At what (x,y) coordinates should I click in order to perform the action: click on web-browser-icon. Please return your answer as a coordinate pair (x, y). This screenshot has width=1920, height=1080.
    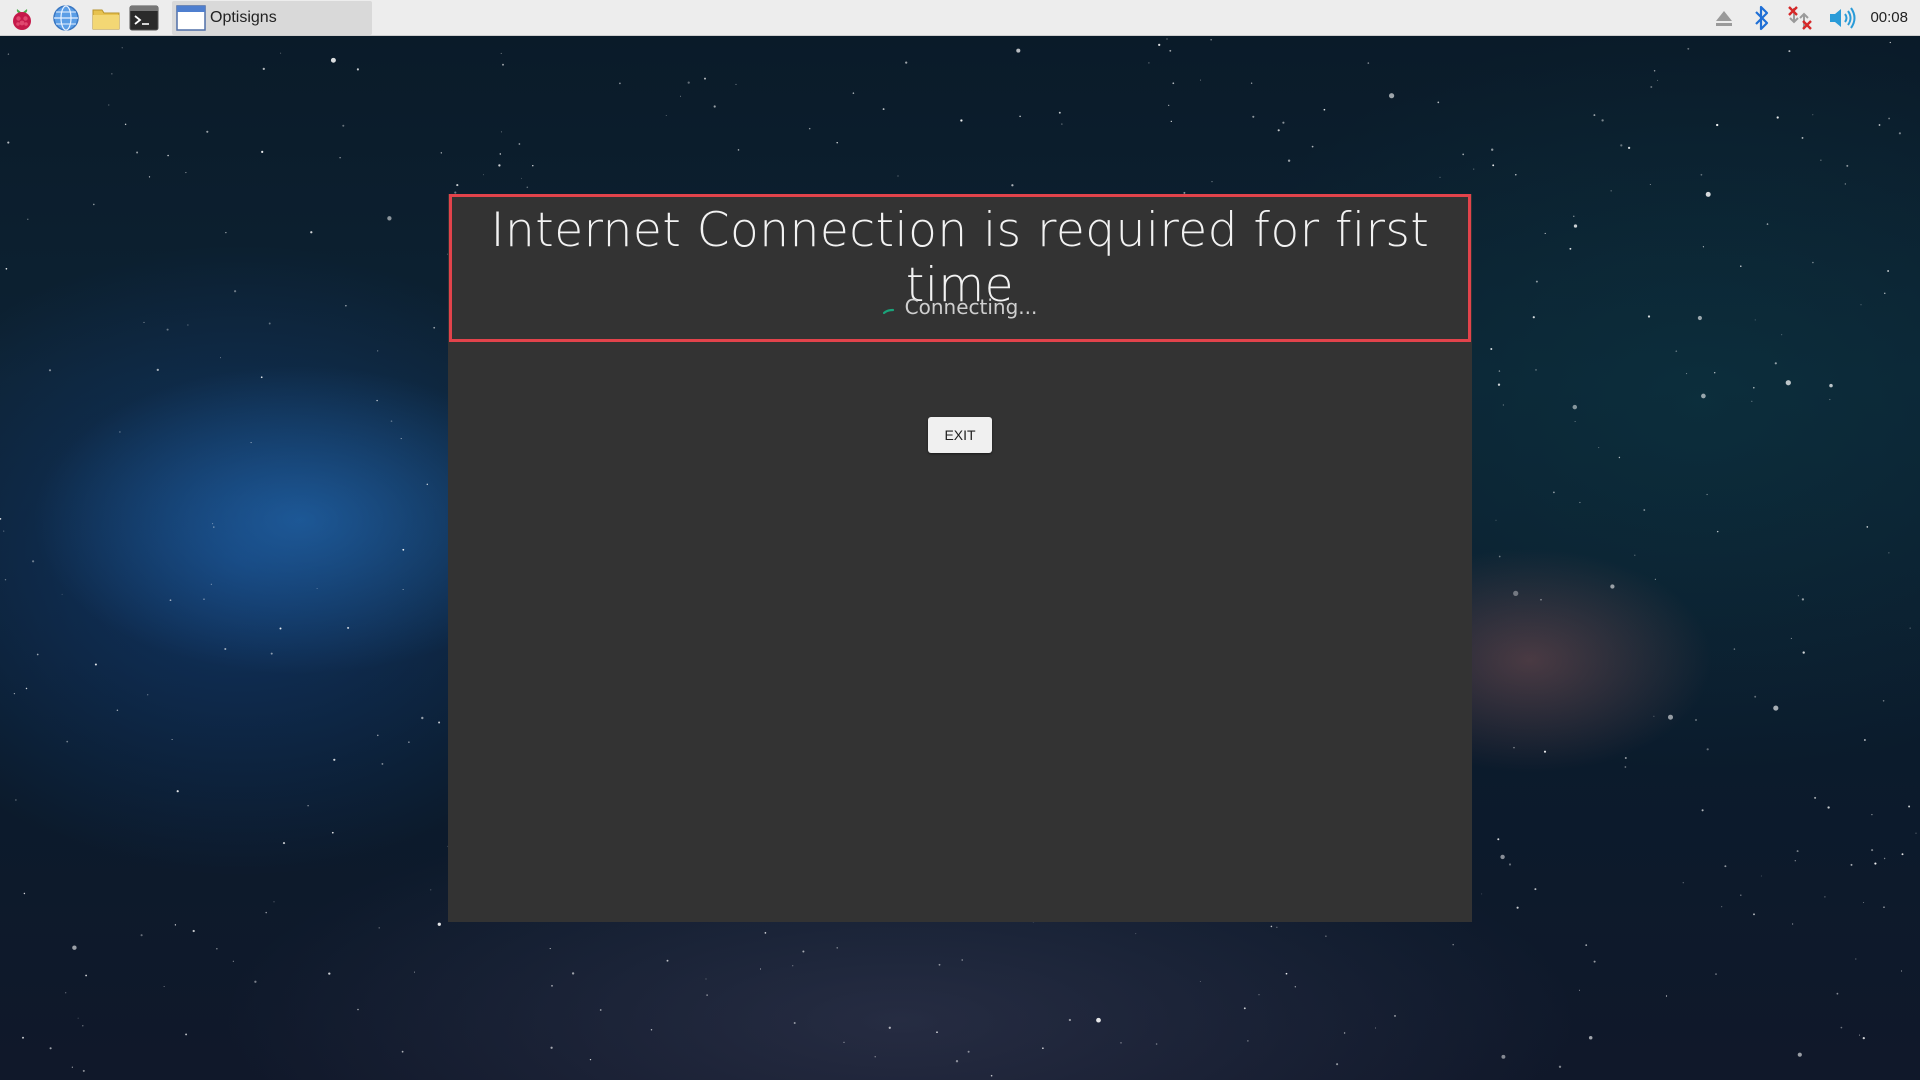
    Looking at the image, I should click on (66, 18).